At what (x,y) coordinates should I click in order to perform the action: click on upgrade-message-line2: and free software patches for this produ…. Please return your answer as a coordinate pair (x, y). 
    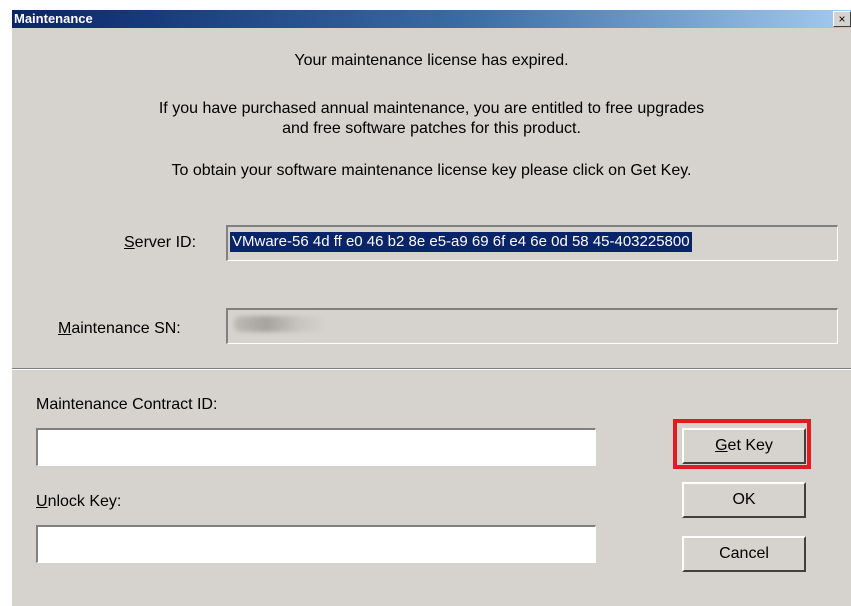
    Looking at the image, I should click on (431, 128).